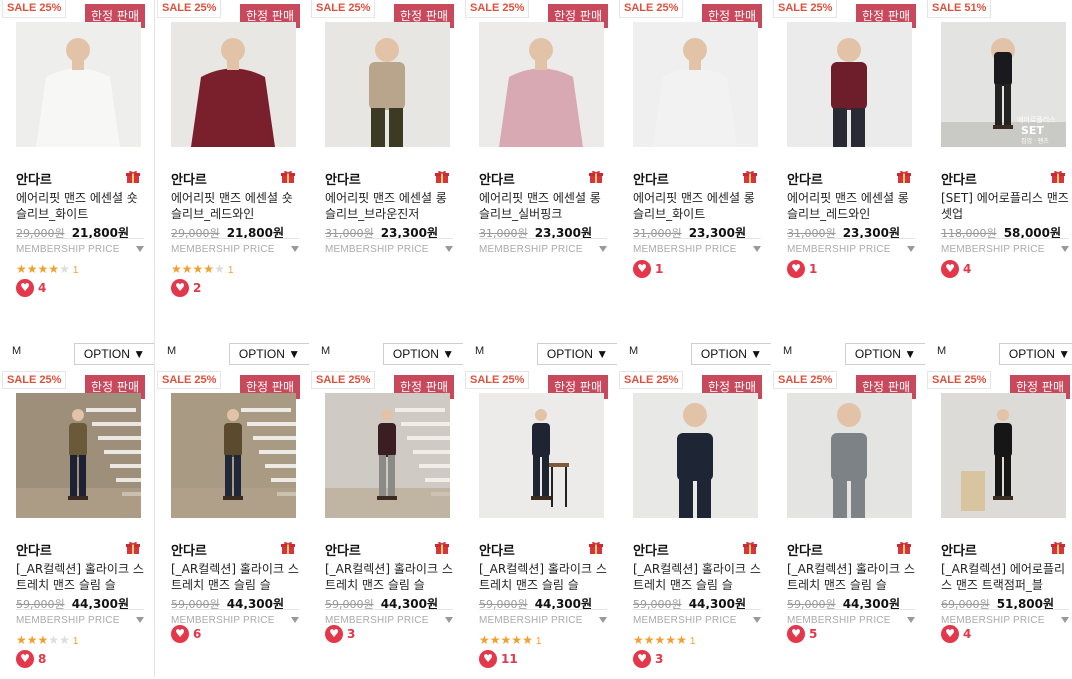 The height and width of the screenshot is (679, 1072). What do you see at coordinates (186, 633) in the screenshot?
I see `like-button: ♥ 6` at bounding box center [186, 633].